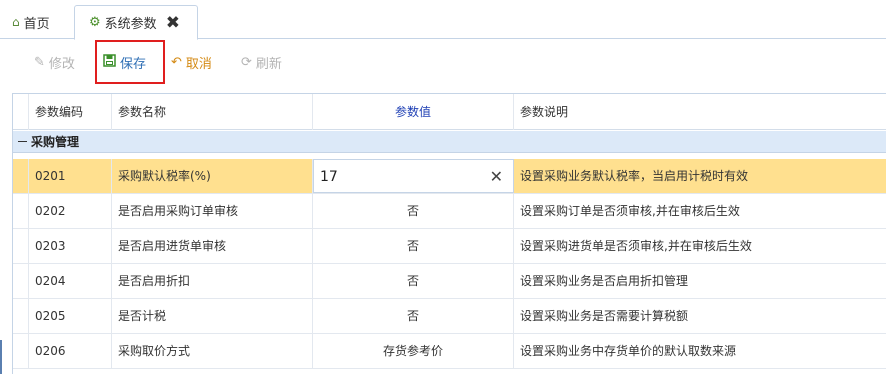 Image resolution: width=886 pixels, height=374 pixels. What do you see at coordinates (212, 281) in the screenshot?
I see `cell-name: 是否启用折扣` at bounding box center [212, 281].